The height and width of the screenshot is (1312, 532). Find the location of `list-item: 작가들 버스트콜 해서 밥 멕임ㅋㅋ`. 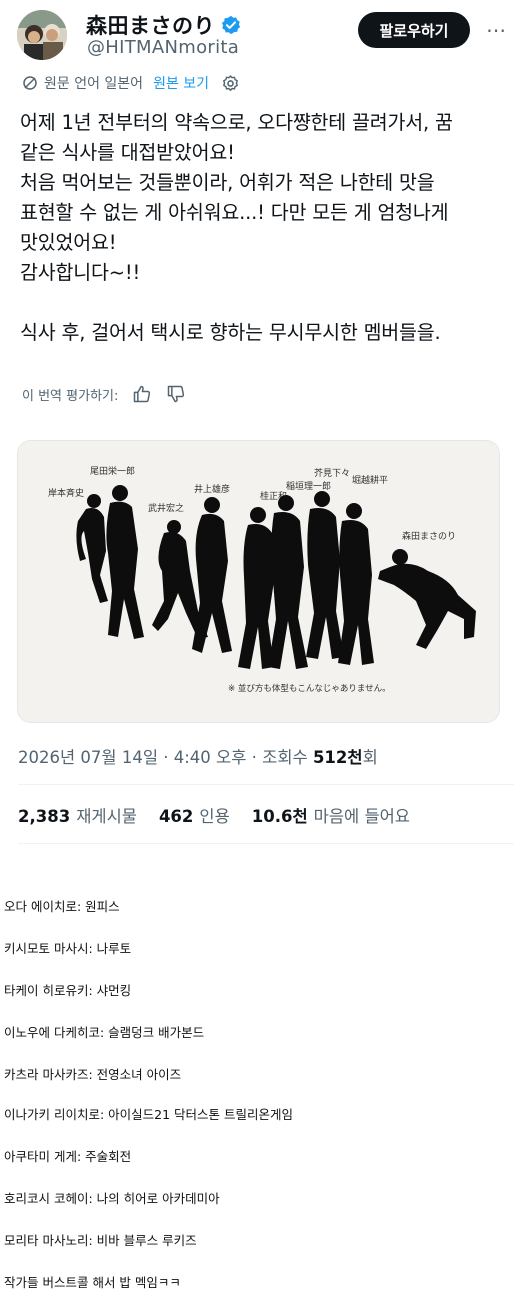

list-item: 작가들 버스트콜 해서 밥 멕임ㅋㅋ is located at coordinates (92, 1282).